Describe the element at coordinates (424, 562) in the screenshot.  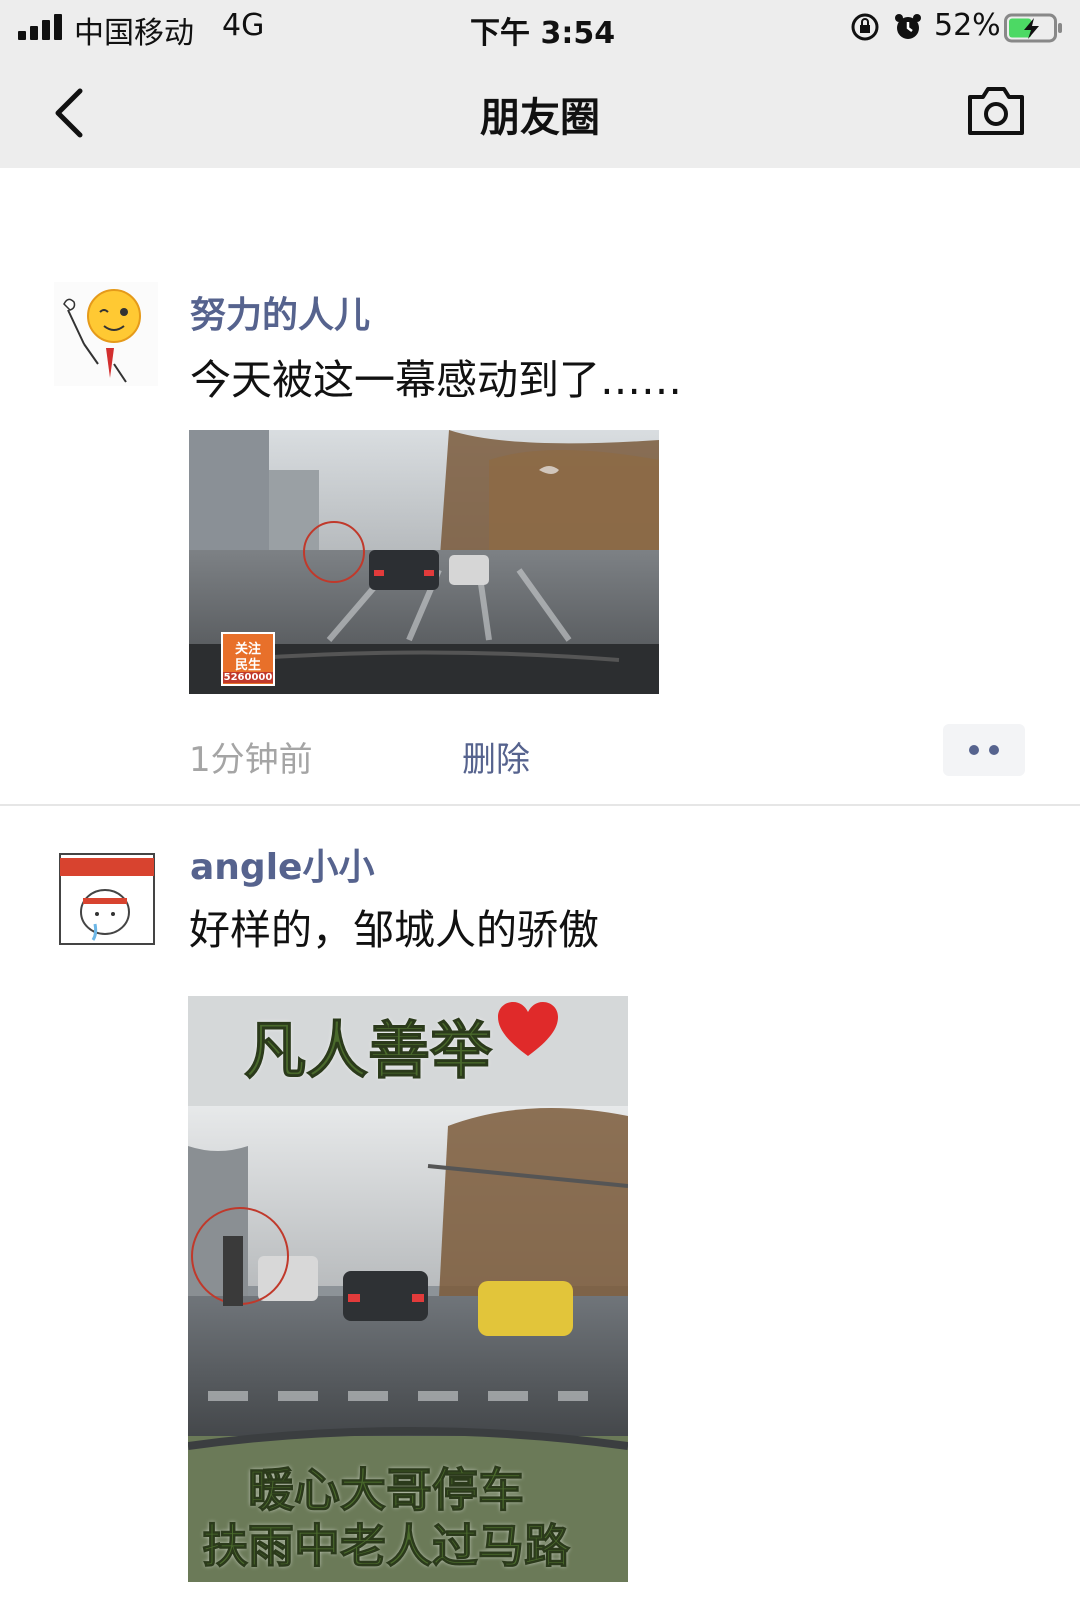
I see `post-image: 关注 民生 5260000` at that location.